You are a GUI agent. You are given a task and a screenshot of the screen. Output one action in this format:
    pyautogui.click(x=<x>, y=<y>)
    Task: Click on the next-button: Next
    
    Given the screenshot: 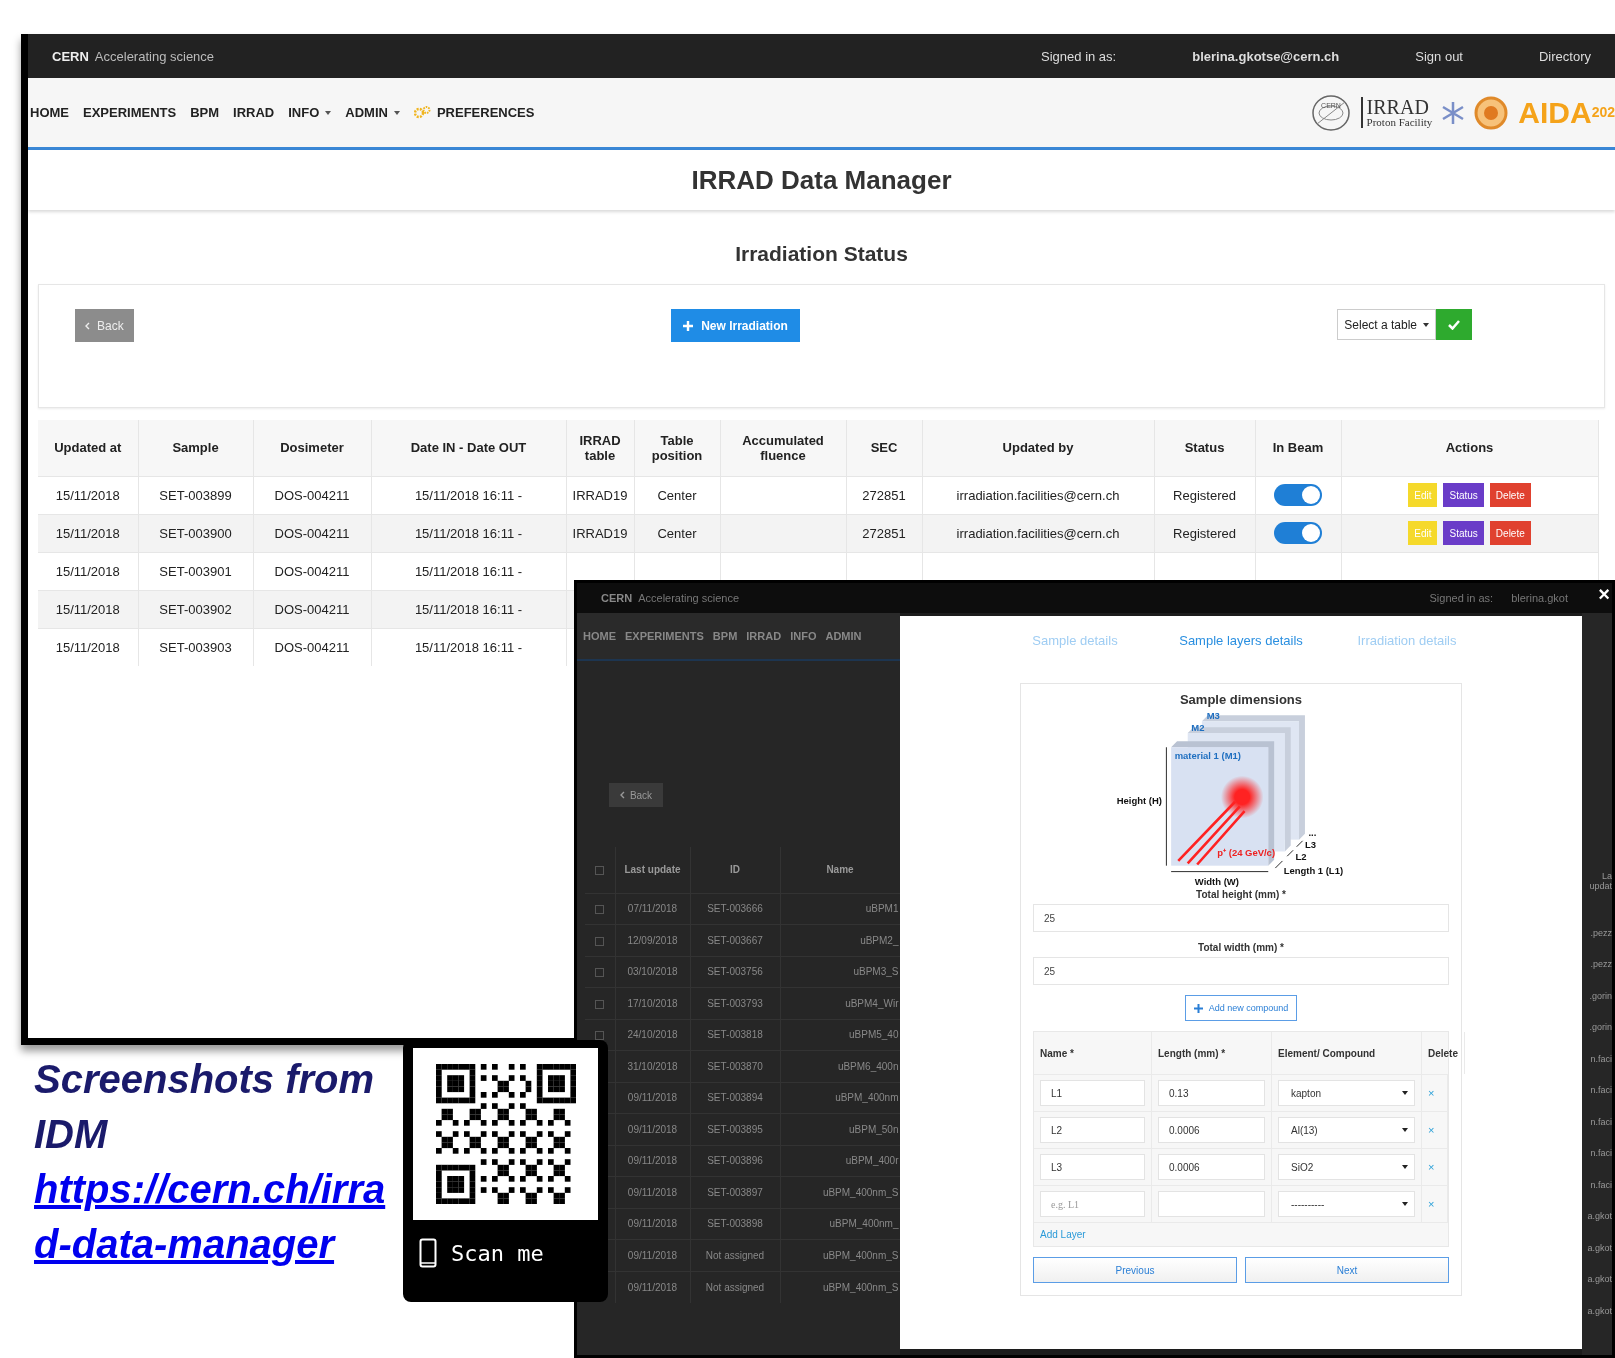 What is the action you would take?
    pyautogui.click(x=1347, y=1270)
    